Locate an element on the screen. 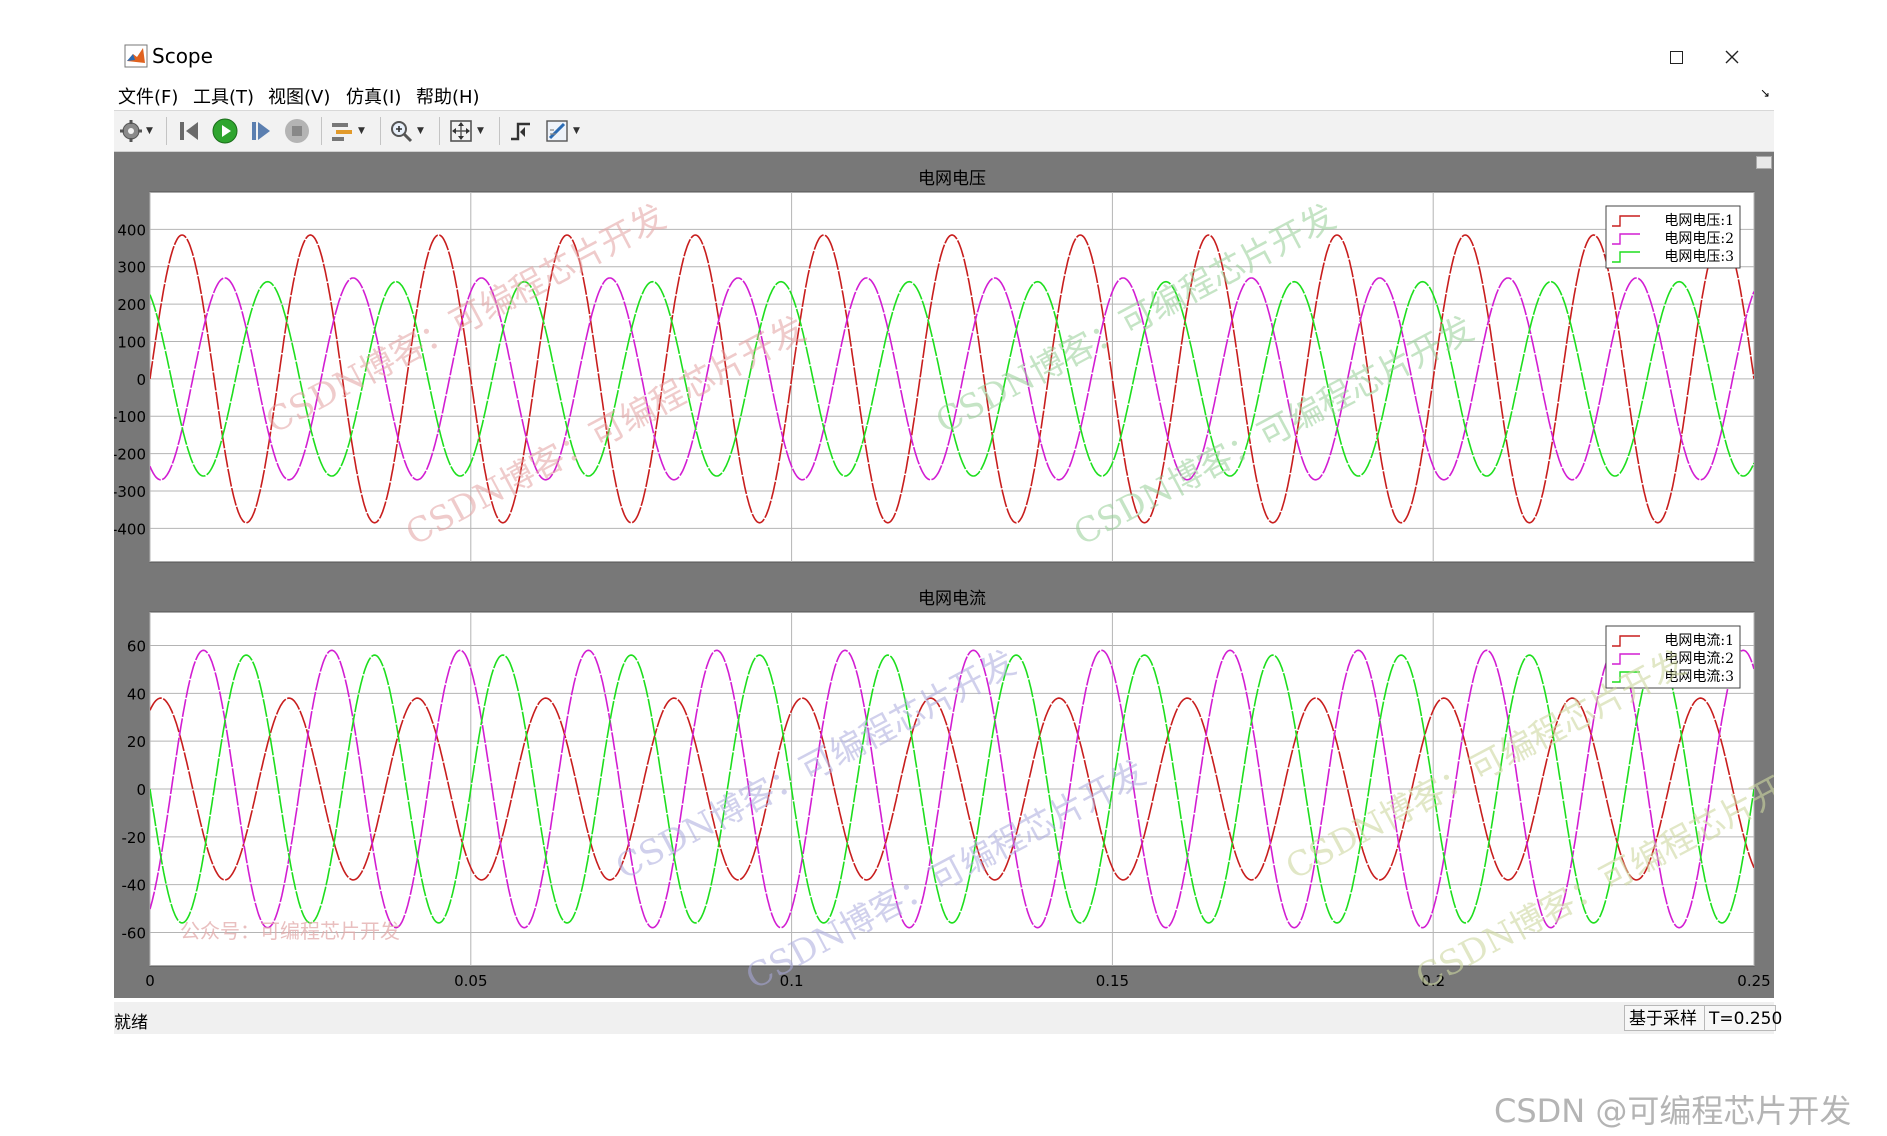 The height and width of the screenshot is (1136, 1887). step-back-icon is located at coordinates (189, 131).